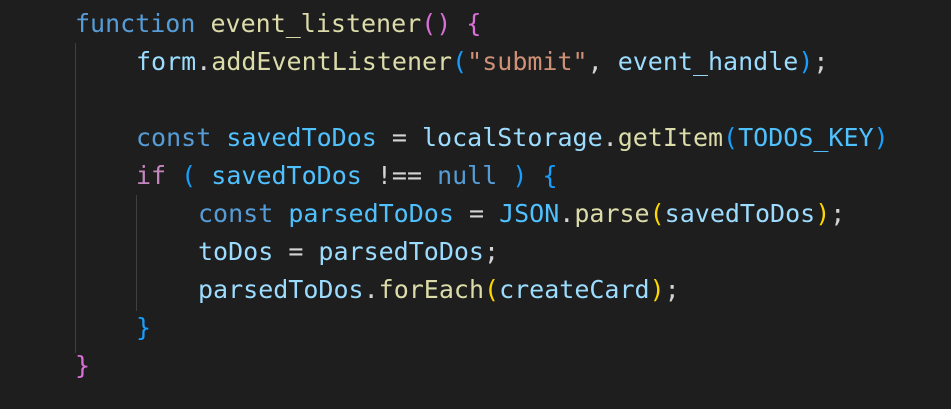 The height and width of the screenshot is (409, 951). Describe the element at coordinates (602, 61) in the screenshot. I see `punctuation-token: ,` at that location.